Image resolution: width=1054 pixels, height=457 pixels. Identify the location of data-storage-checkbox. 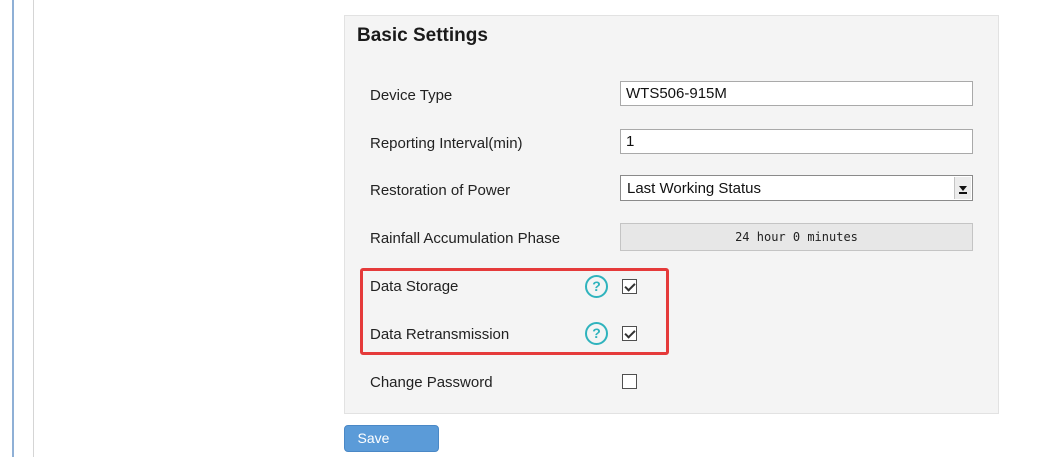
(629, 286).